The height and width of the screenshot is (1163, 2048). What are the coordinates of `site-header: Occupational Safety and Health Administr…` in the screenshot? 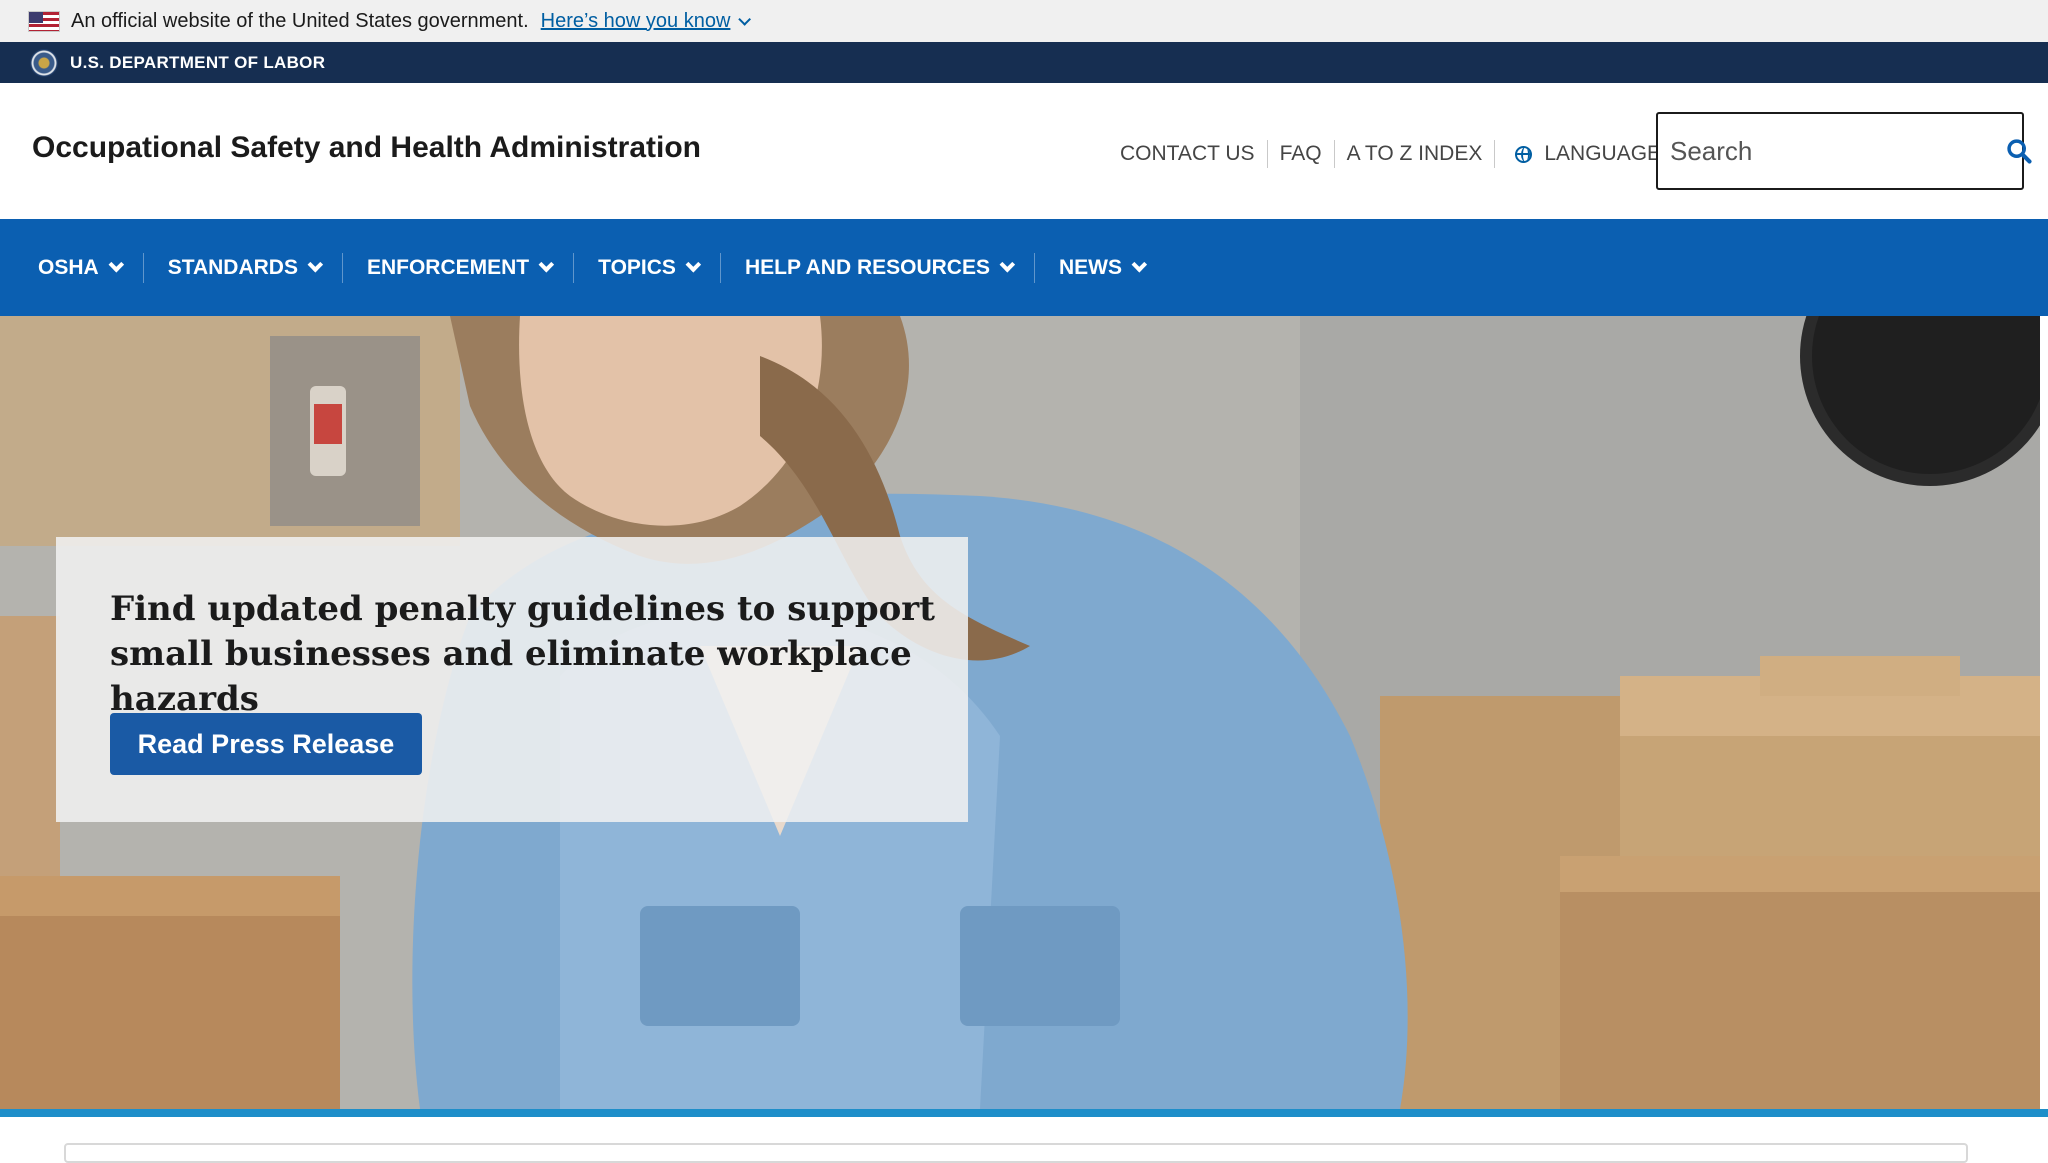 It's located at (1024, 151).